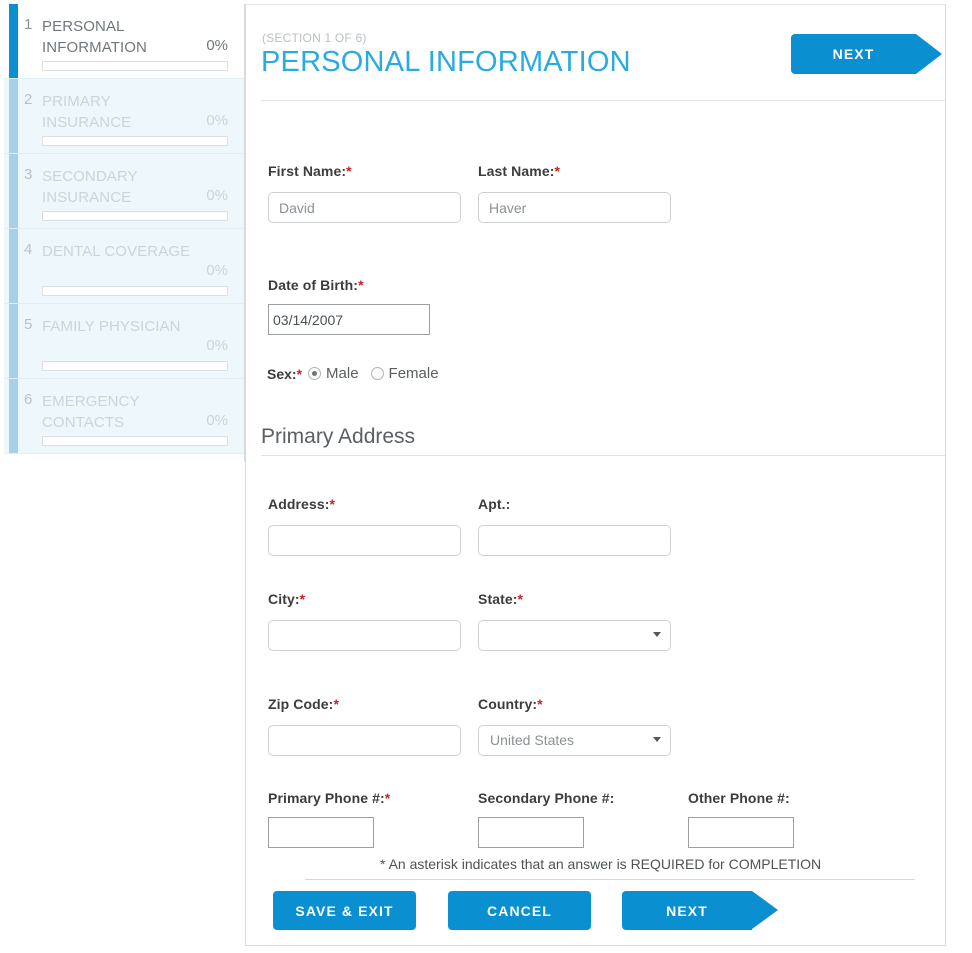 This screenshot has width=972, height=953. What do you see at coordinates (603, 455) in the screenshot?
I see `primary-address-divider` at bounding box center [603, 455].